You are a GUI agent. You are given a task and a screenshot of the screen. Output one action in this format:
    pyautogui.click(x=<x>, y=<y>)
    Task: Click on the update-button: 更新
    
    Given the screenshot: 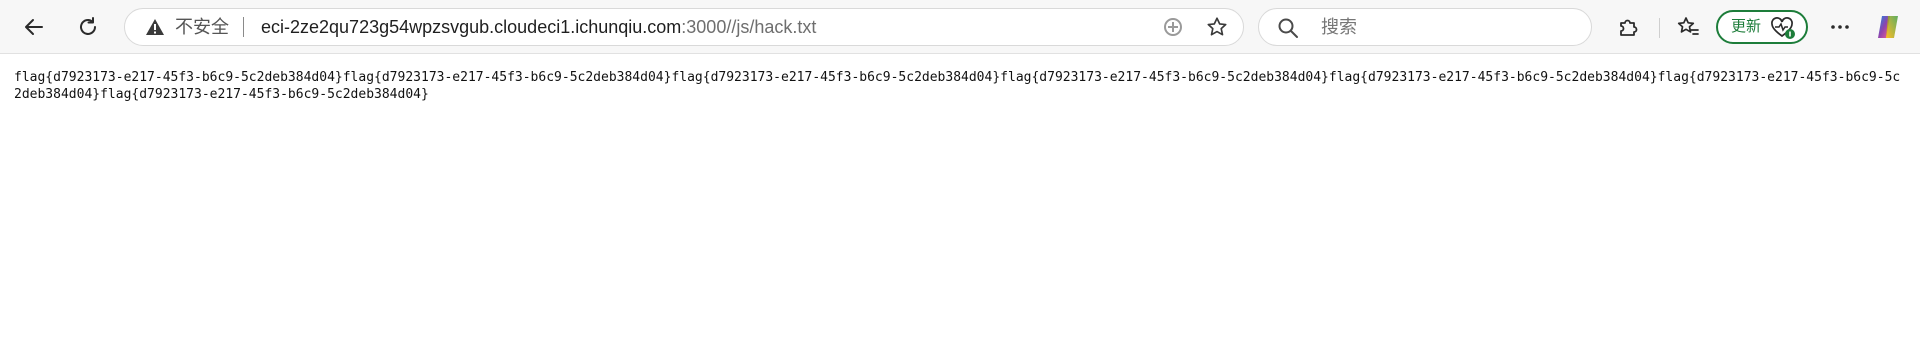 What is the action you would take?
    pyautogui.click(x=1762, y=27)
    